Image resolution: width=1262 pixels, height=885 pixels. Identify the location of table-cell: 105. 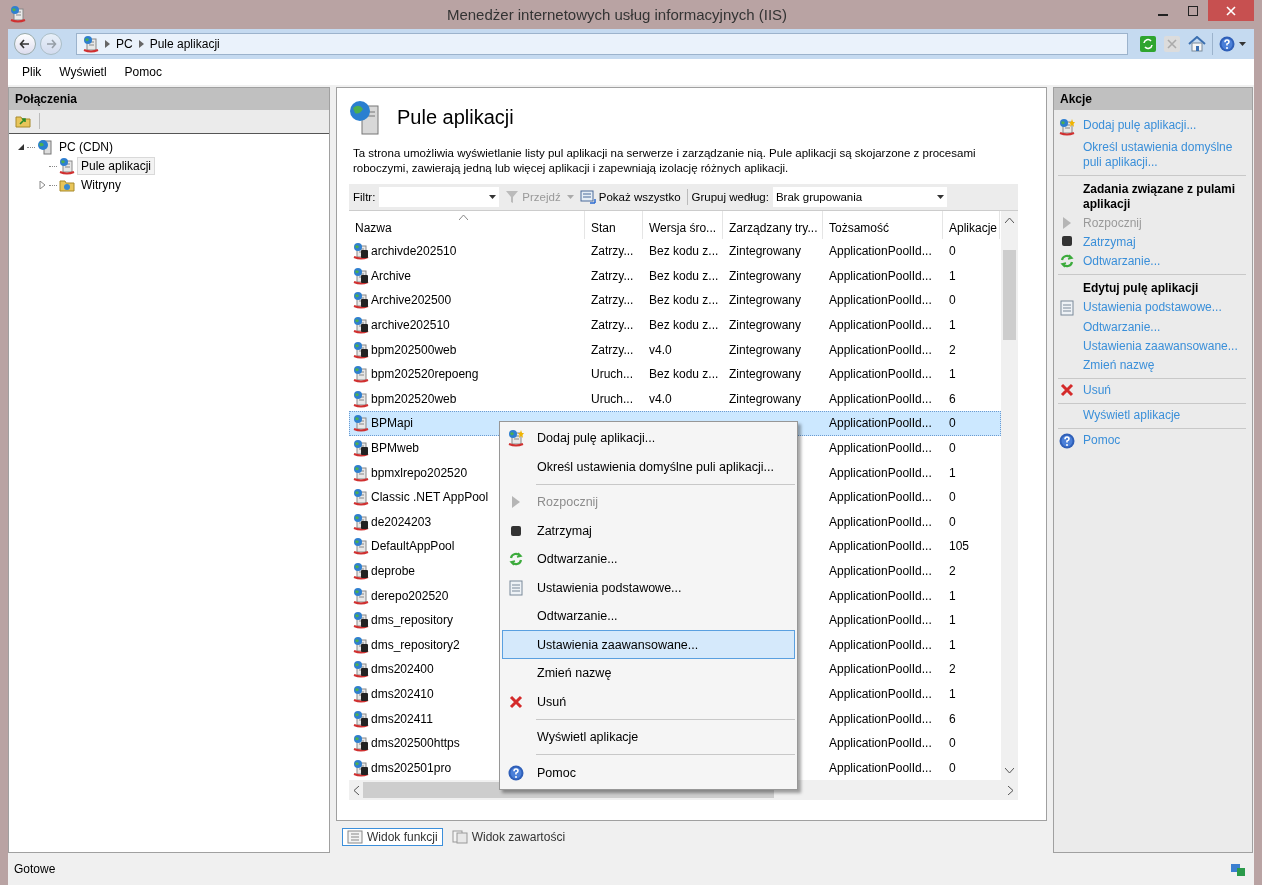
(959, 546).